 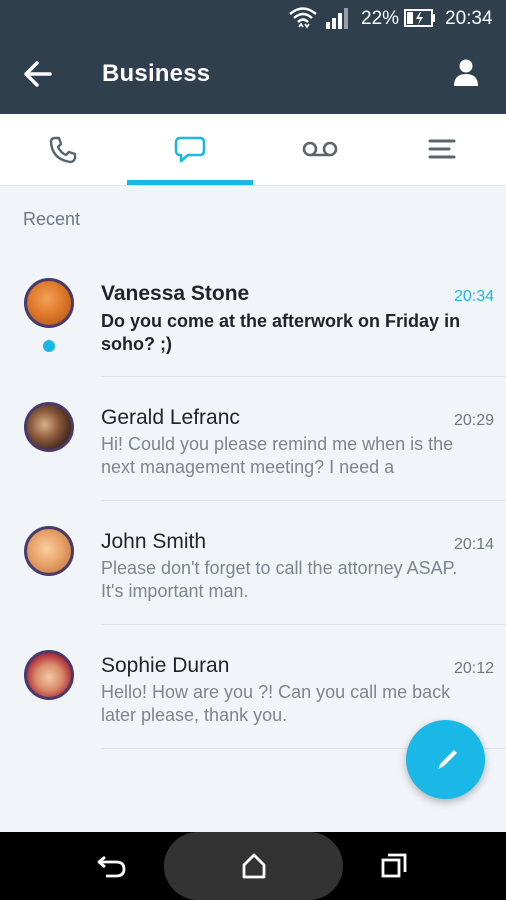 What do you see at coordinates (248, 467) in the screenshot?
I see `preview-line: next management meeting? I need a` at bounding box center [248, 467].